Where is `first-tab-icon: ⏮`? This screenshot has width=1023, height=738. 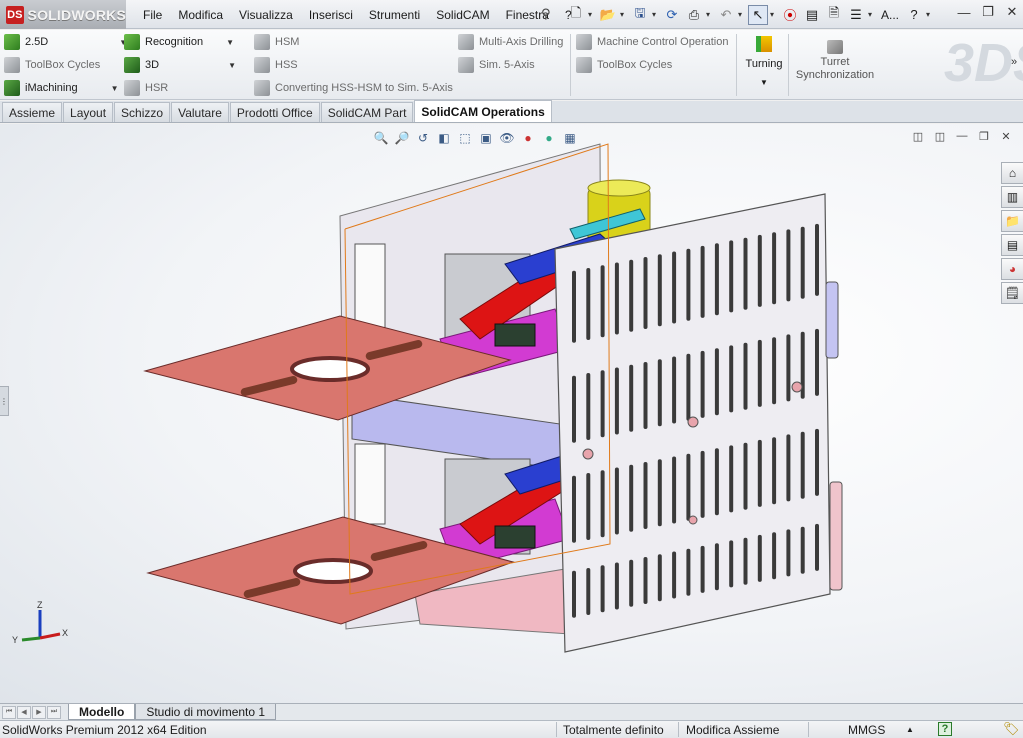 first-tab-icon: ⏮ is located at coordinates (9, 712).